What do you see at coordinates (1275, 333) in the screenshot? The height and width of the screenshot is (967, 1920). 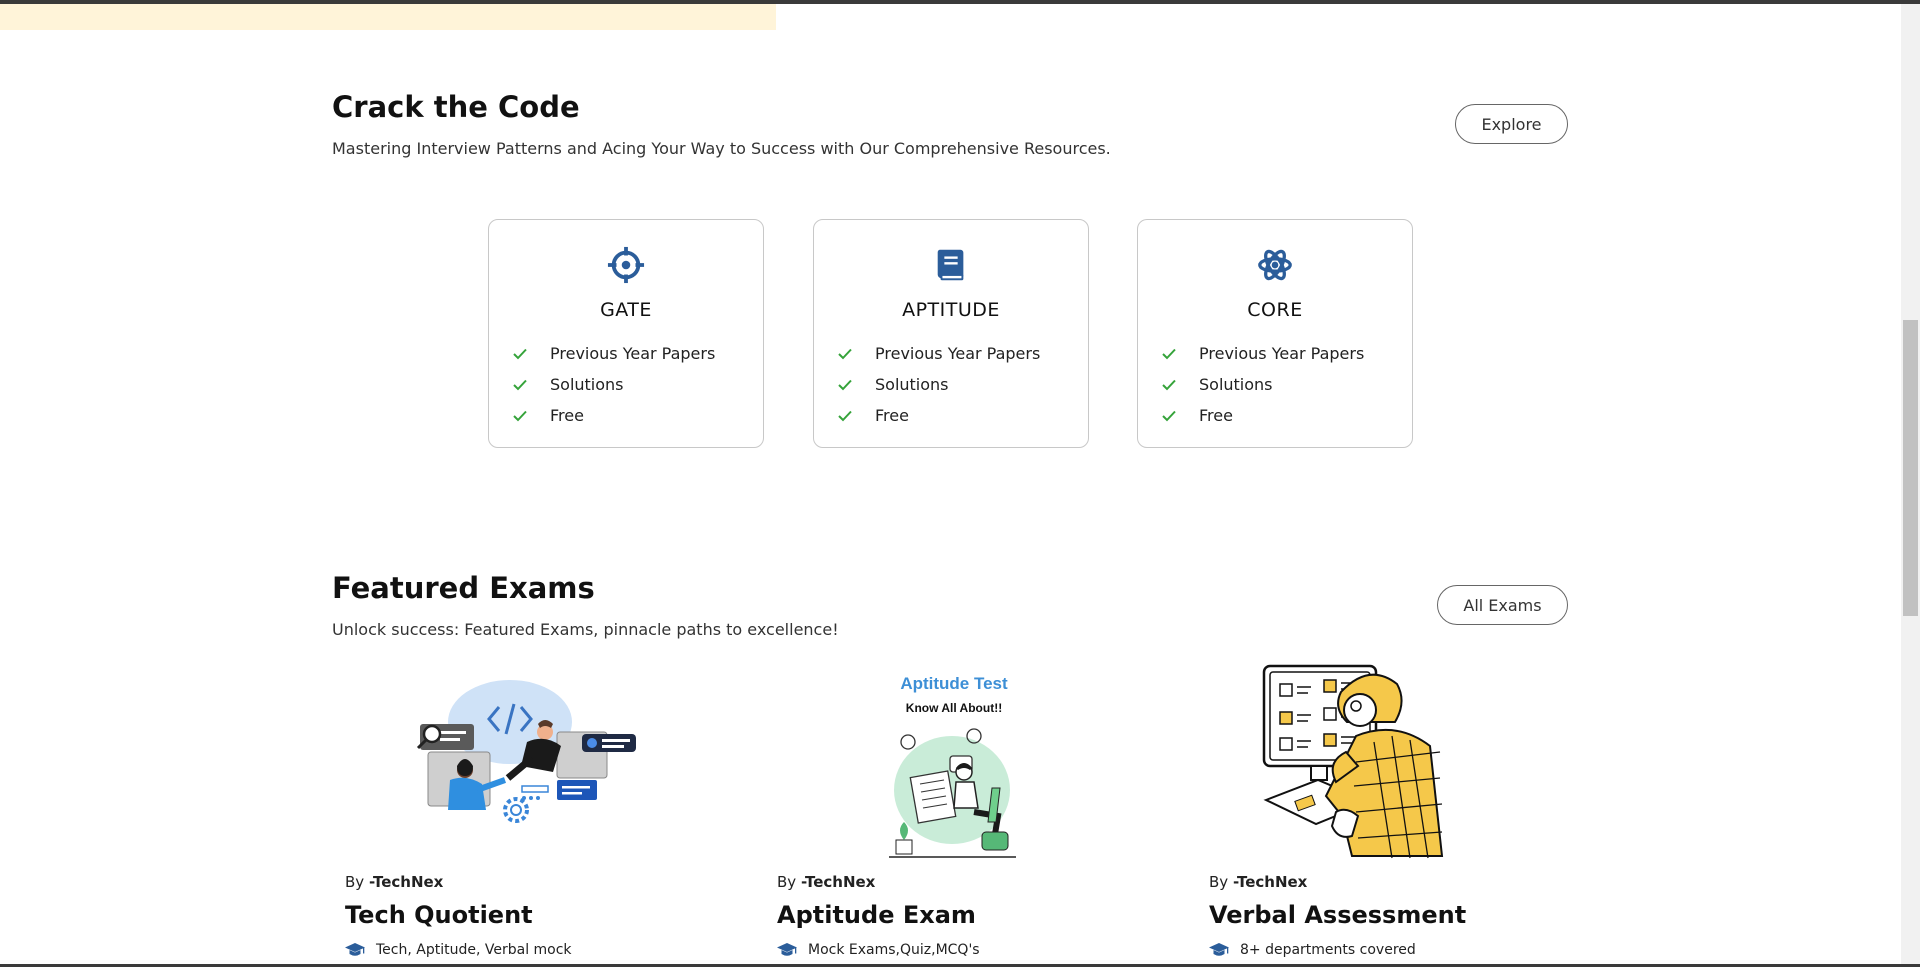 I see `card-core: CORE Previous Year Papers Solutions Free` at bounding box center [1275, 333].